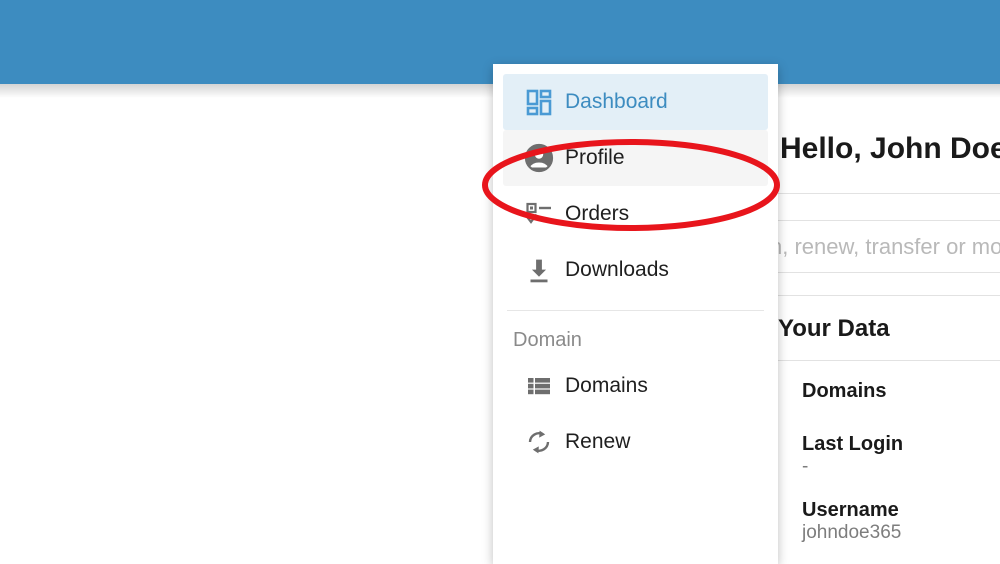 The height and width of the screenshot is (564, 1000). I want to click on download-icon, so click(539, 270).